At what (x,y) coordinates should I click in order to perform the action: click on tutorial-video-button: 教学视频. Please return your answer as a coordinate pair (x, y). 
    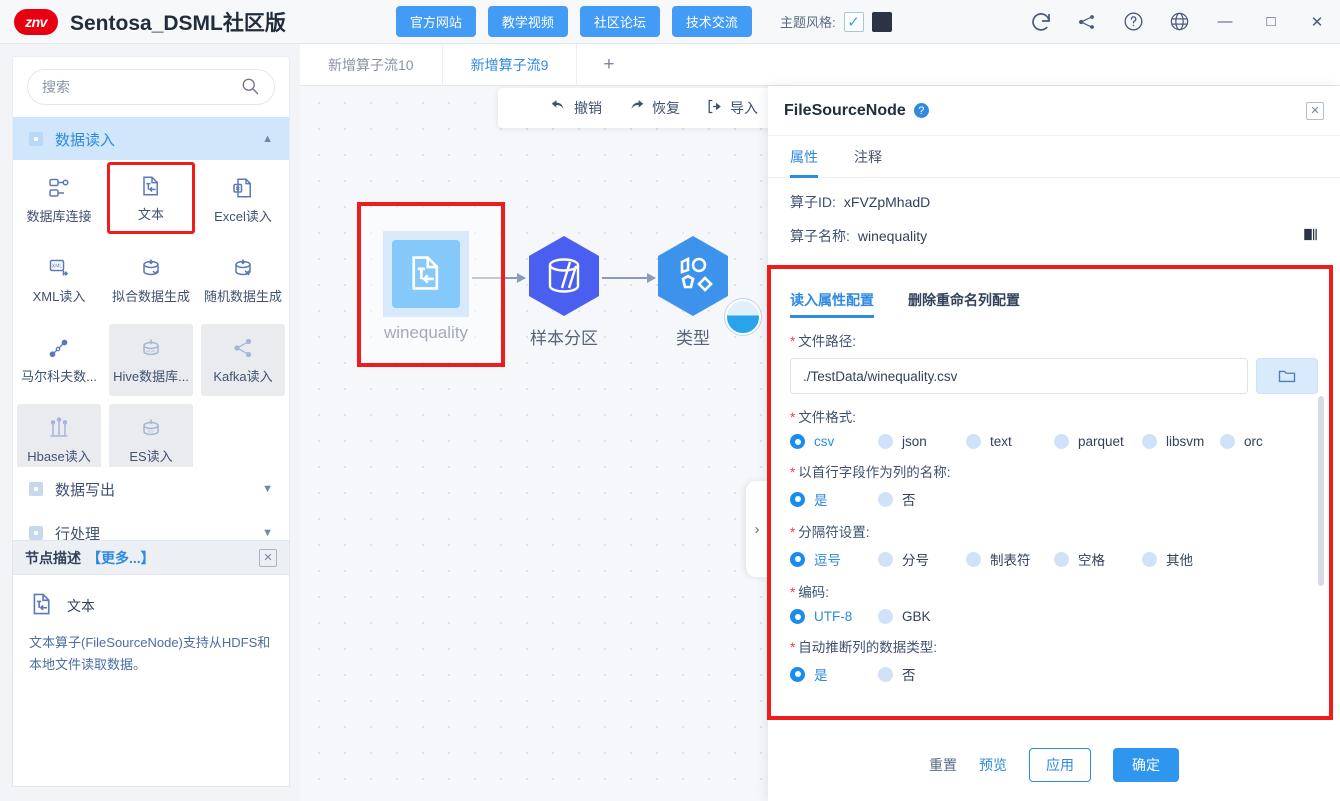
    Looking at the image, I should click on (527, 21).